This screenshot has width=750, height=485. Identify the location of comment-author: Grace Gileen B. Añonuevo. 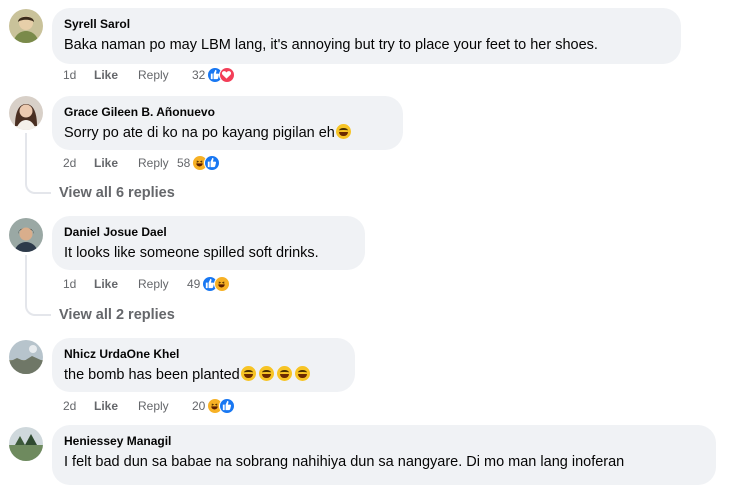
(227, 112).